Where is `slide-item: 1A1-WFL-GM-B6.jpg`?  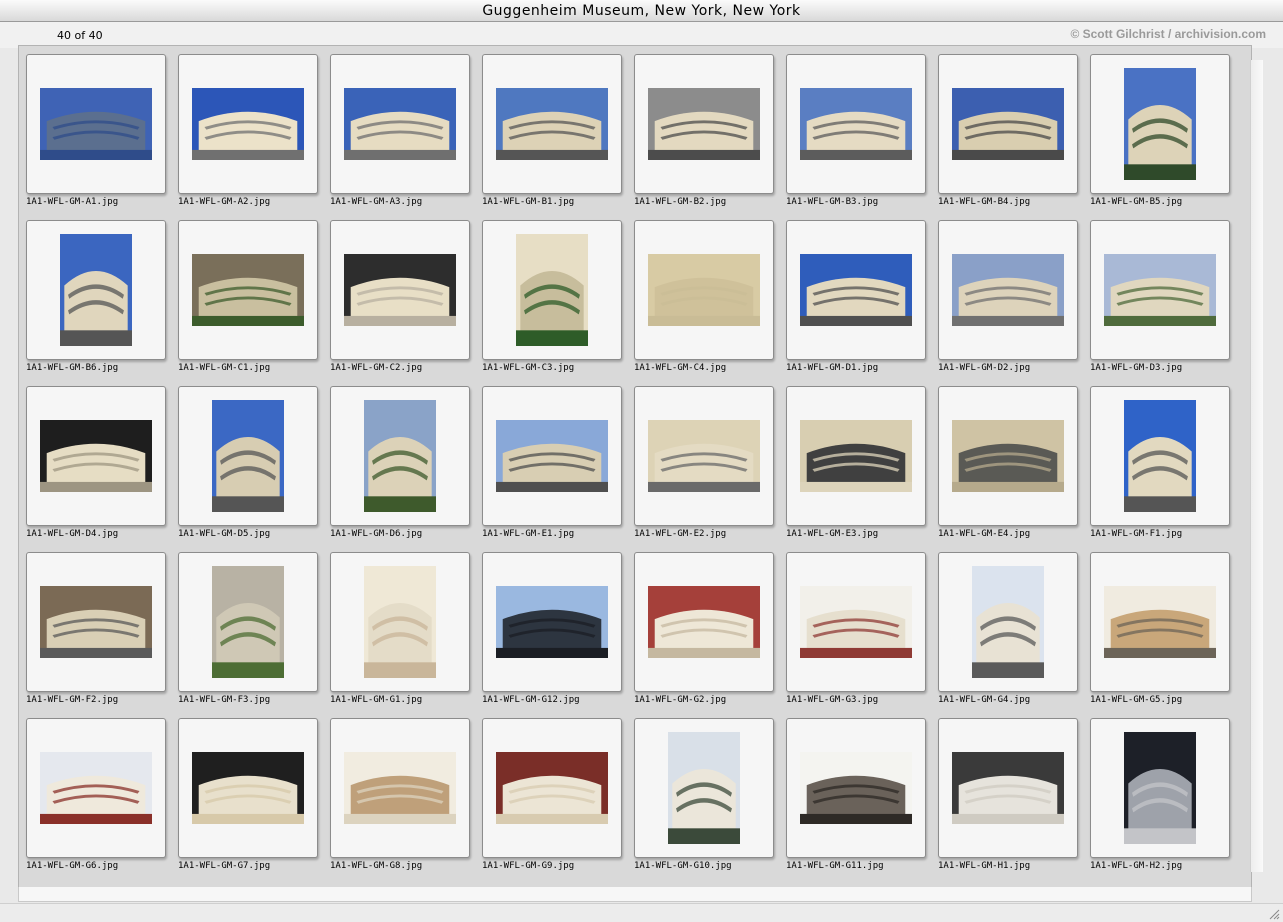
slide-item: 1A1-WFL-GM-B6.jpg is located at coordinates (96, 300).